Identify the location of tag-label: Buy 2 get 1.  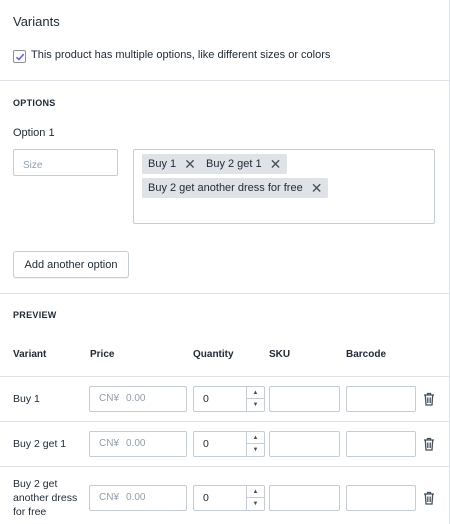
(234, 164).